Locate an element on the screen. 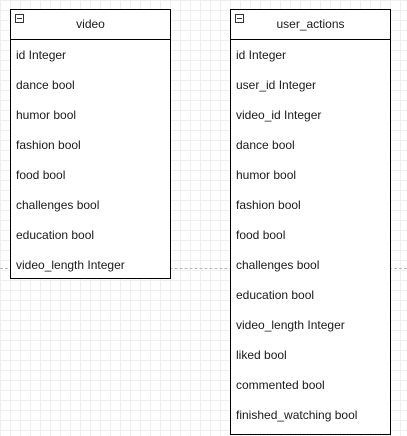 This screenshot has height=436, width=407. entity-header: video is located at coordinates (90, 25).